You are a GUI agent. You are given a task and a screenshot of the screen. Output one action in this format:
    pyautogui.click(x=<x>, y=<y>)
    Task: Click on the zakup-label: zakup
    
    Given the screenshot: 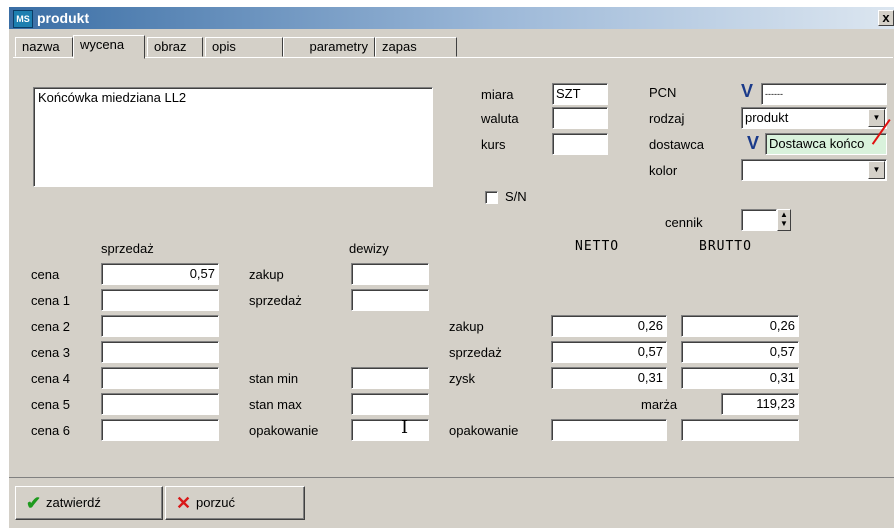 What is the action you would take?
    pyautogui.click(x=266, y=274)
    